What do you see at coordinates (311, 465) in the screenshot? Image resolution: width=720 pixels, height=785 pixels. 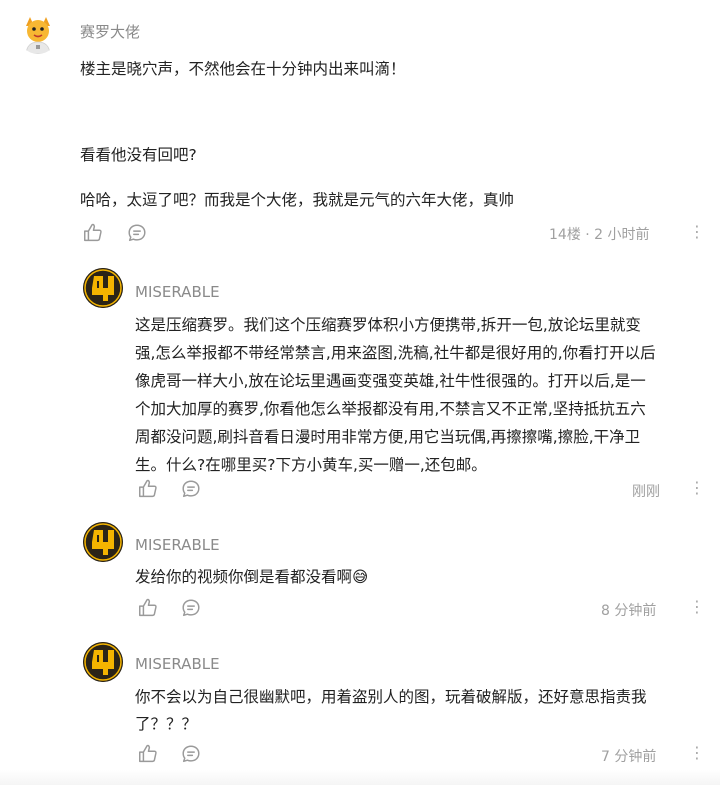 I see `reply-line: 生。什么?在哪里买?下方小黄车,买一赠一,还包邮。` at bounding box center [311, 465].